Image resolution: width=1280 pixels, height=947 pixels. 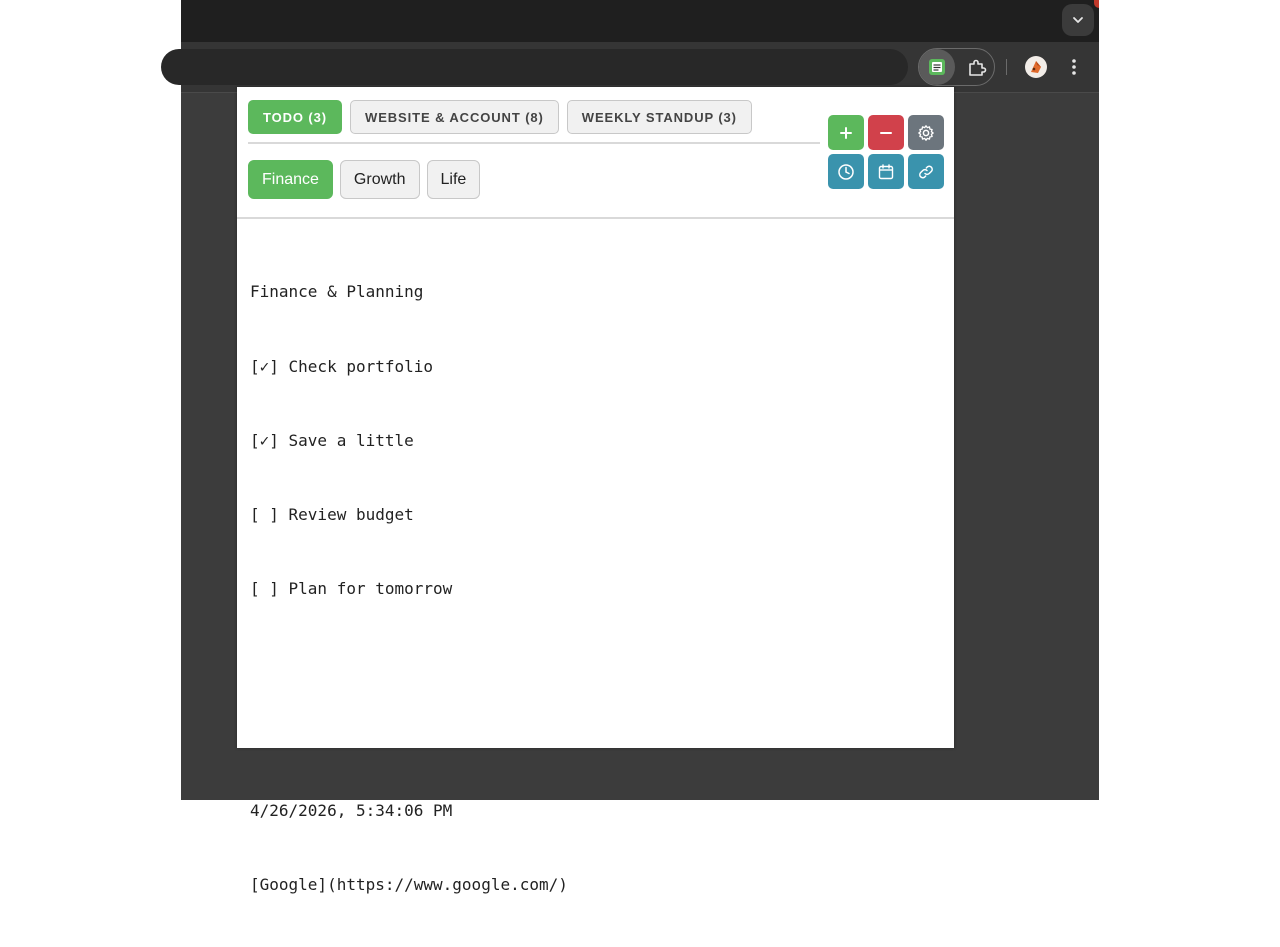 I want to click on link-icon, so click(x=926, y=171).